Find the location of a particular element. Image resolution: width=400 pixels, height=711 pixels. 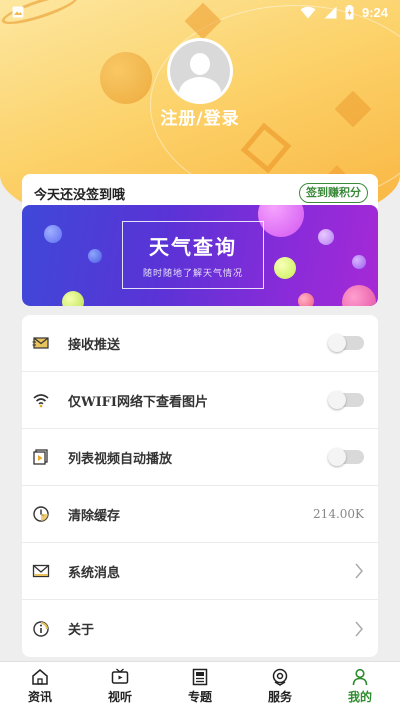

push-toggle is located at coordinates (346, 343).